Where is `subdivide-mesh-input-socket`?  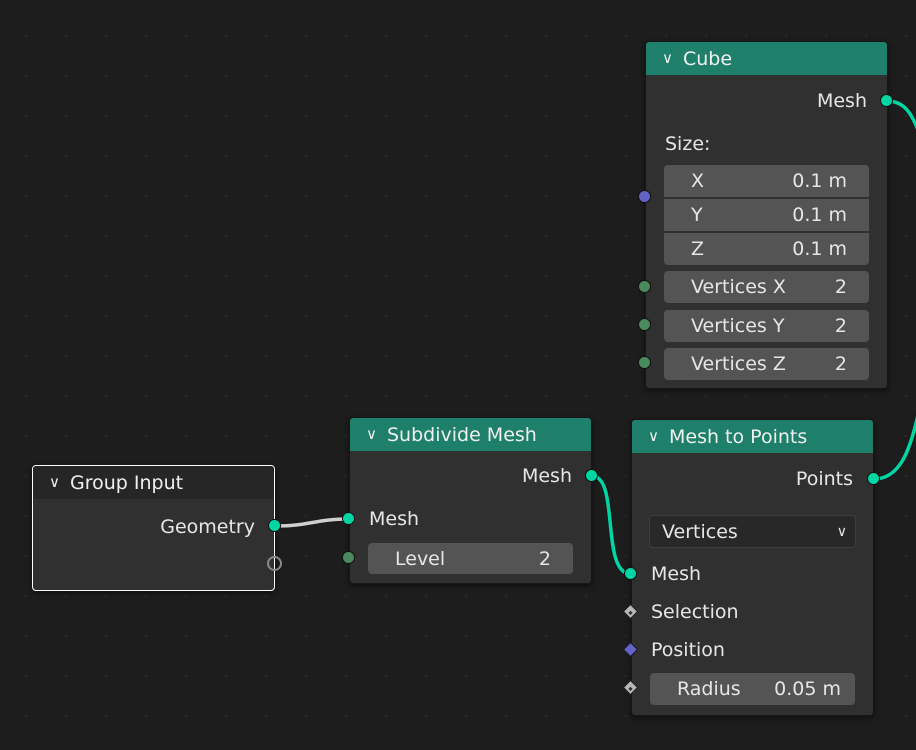 subdivide-mesh-input-socket is located at coordinates (348, 518).